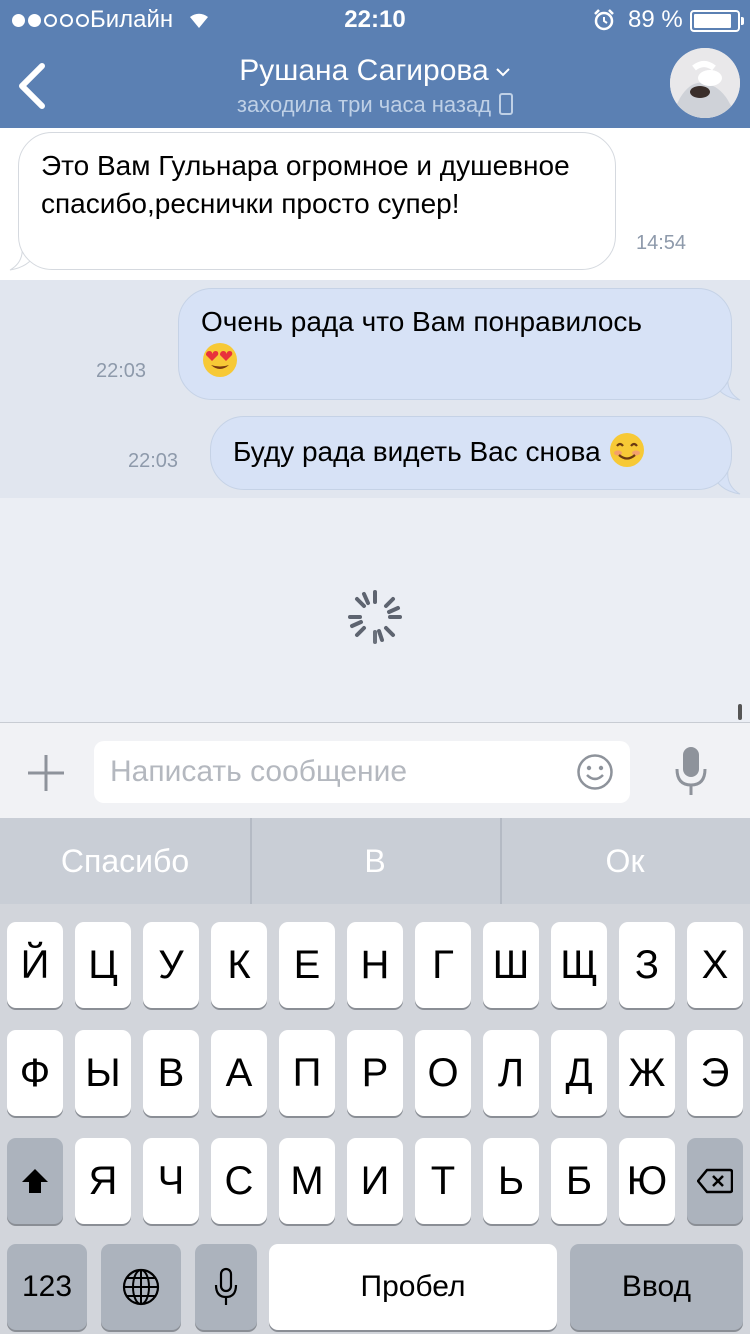 Image resolution: width=750 pixels, height=1334 pixels. Describe the element at coordinates (239, 1181) in the screenshot. I see `key: С` at that location.